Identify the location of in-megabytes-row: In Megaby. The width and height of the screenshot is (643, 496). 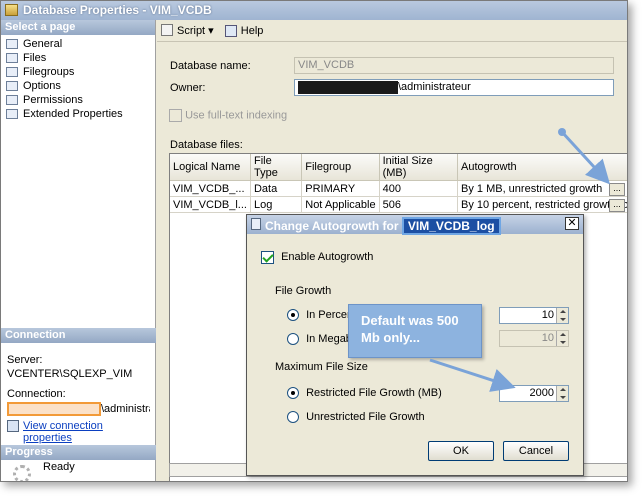
(322, 339).